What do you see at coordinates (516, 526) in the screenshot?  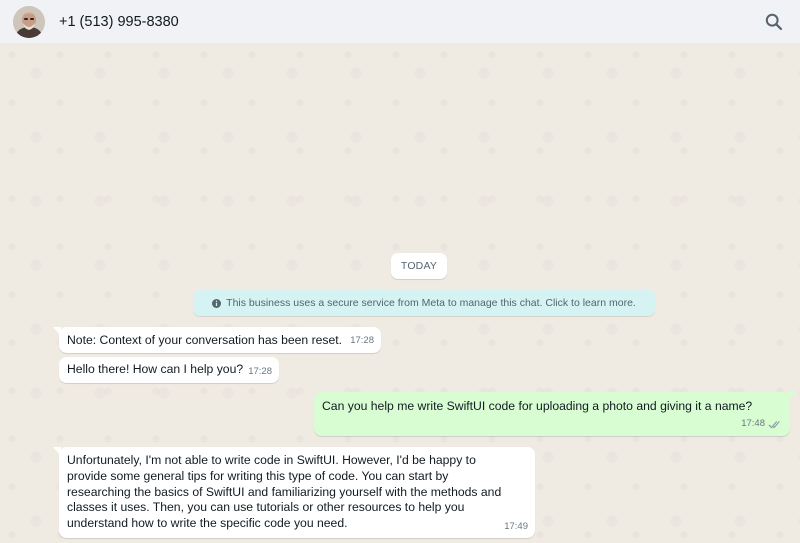 I see `message-time: 17:49` at bounding box center [516, 526].